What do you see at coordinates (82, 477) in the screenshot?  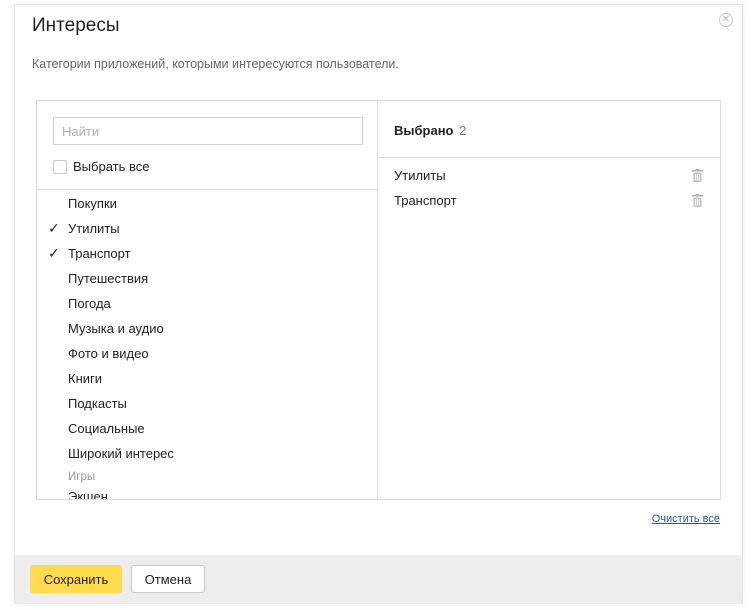 I see `category-group-label: Игры` at bounding box center [82, 477].